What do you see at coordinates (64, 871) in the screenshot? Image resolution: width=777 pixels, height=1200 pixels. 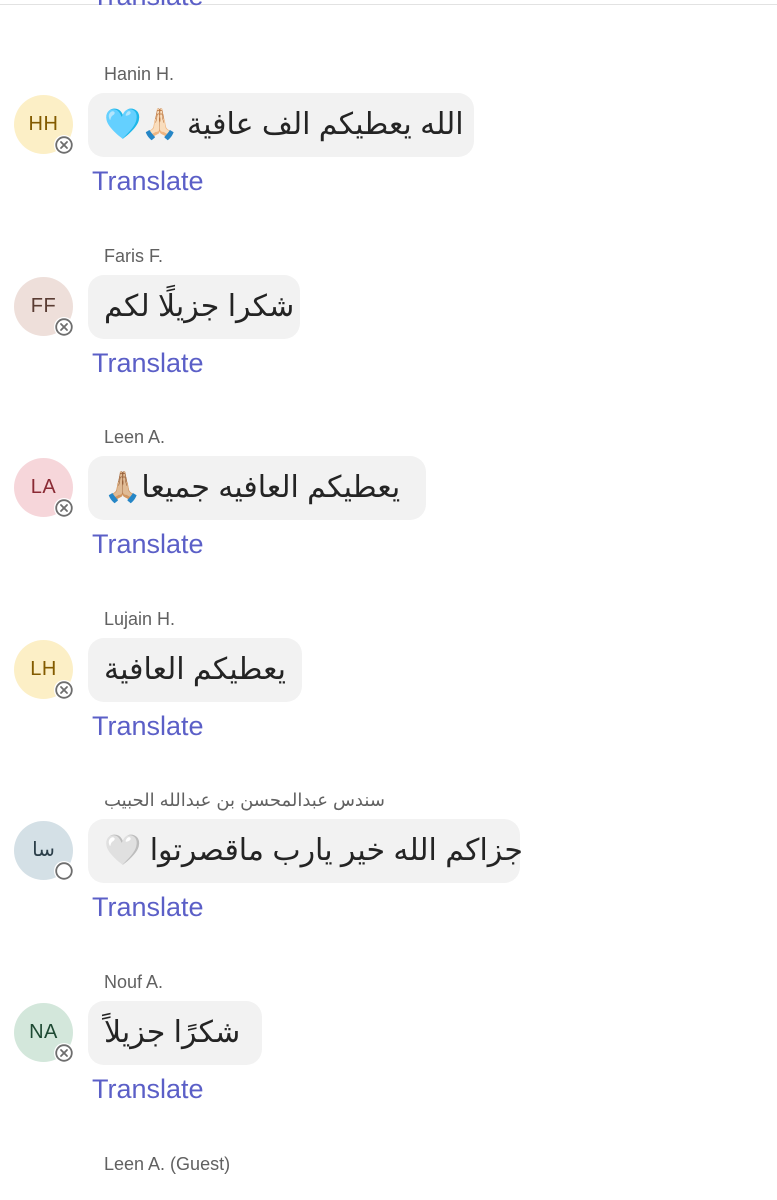 I see `offline-status-icon` at bounding box center [64, 871].